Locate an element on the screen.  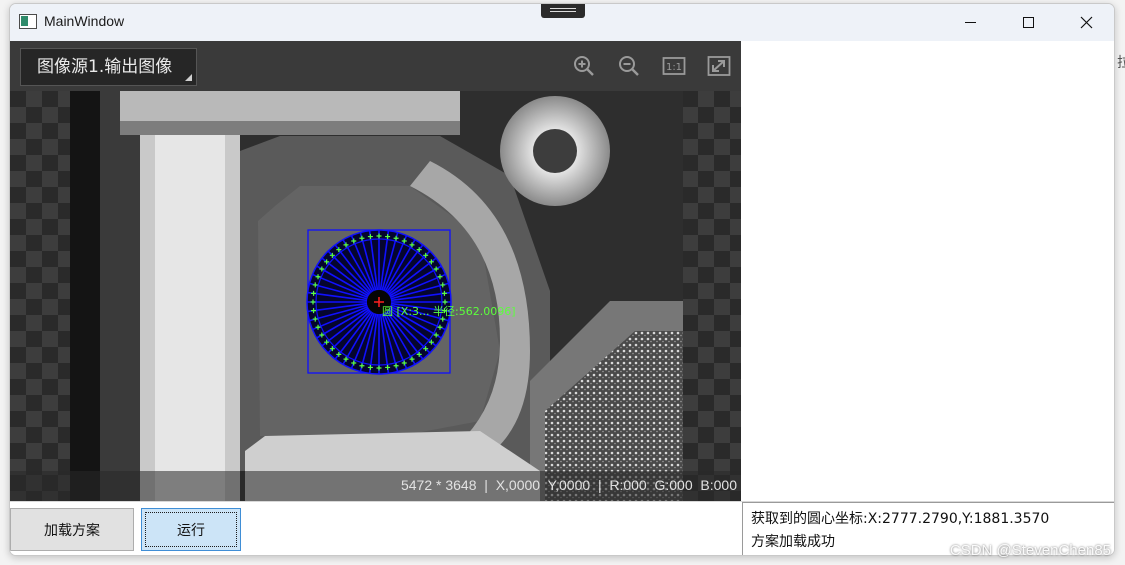
image-source-dropdown: 图像源1.输出图像 is located at coordinates (108, 67).